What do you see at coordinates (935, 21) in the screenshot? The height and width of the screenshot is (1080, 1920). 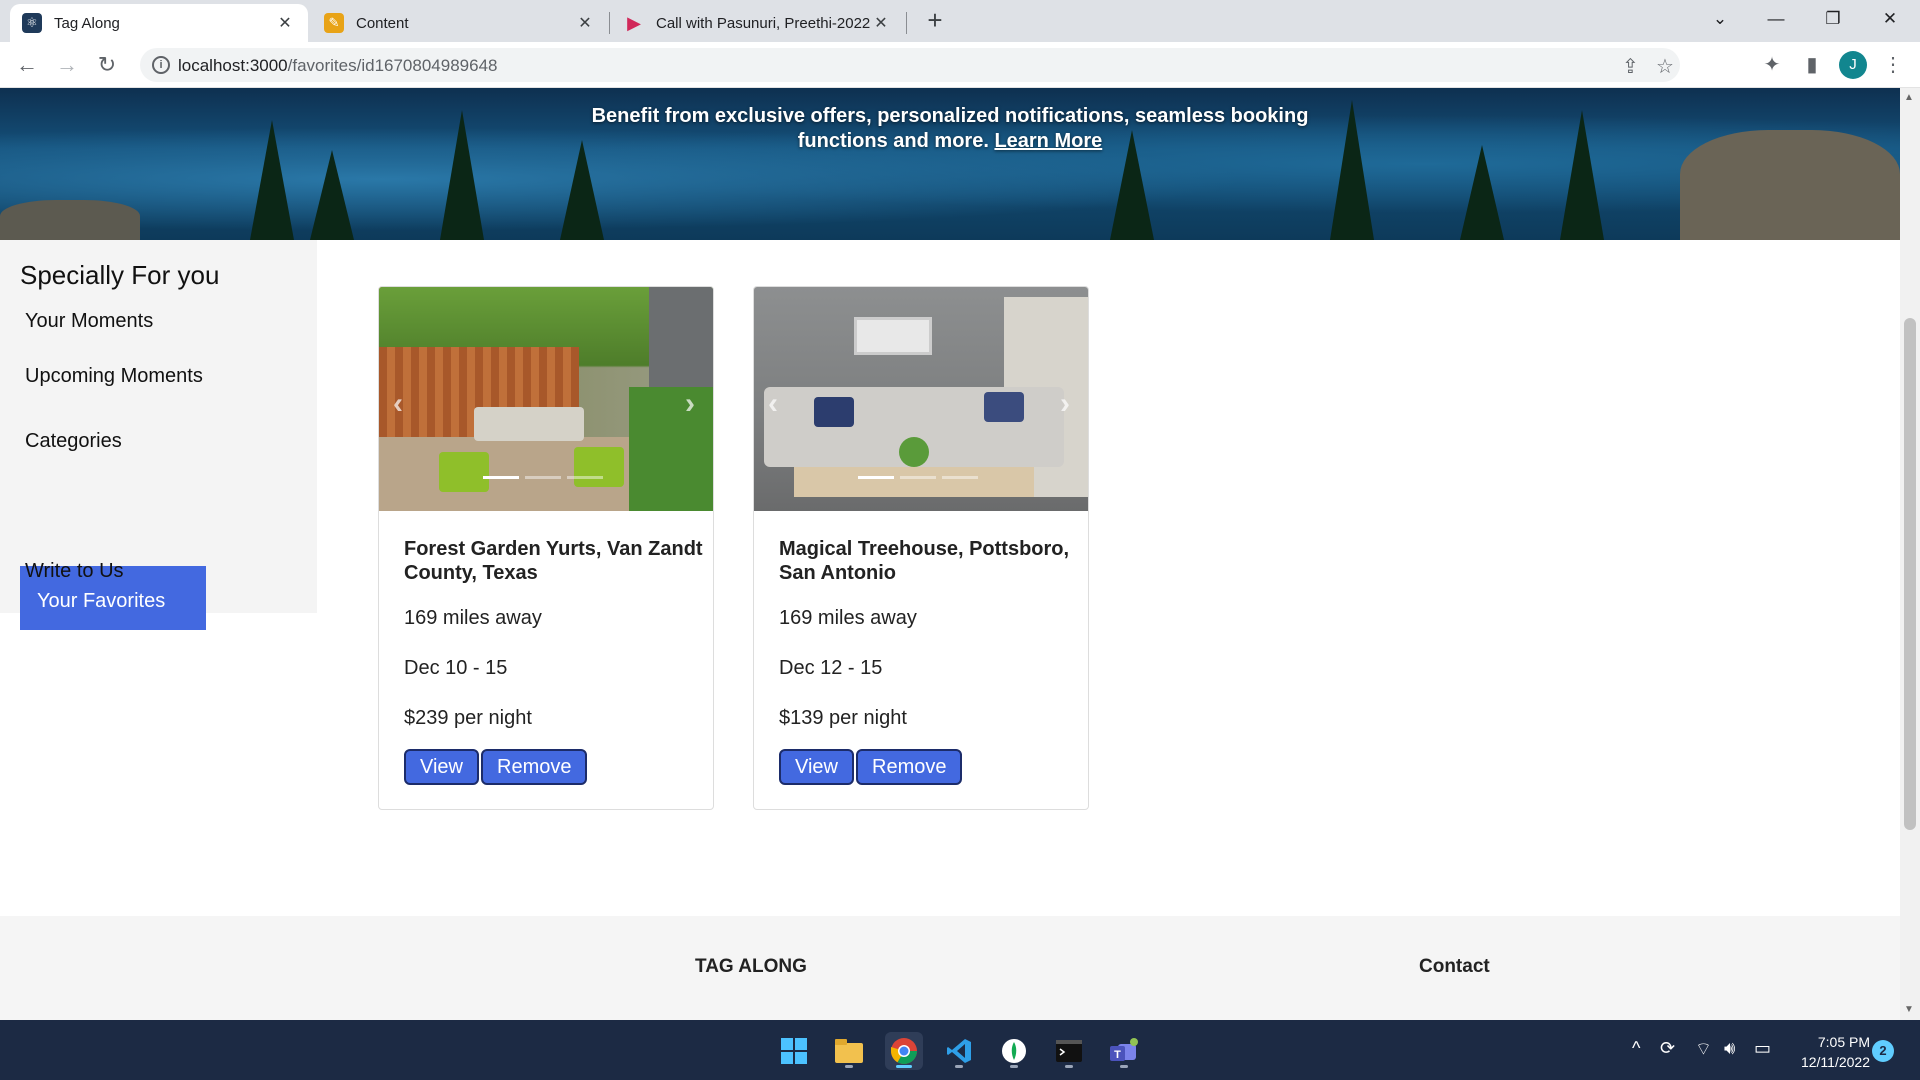 I see `new-tab-button: +` at bounding box center [935, 21].